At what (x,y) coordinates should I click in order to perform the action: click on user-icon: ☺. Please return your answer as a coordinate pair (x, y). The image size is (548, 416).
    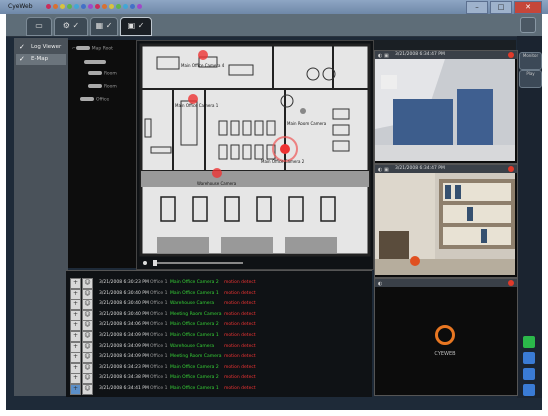
    Looking at the image, I should click on (87, 389).